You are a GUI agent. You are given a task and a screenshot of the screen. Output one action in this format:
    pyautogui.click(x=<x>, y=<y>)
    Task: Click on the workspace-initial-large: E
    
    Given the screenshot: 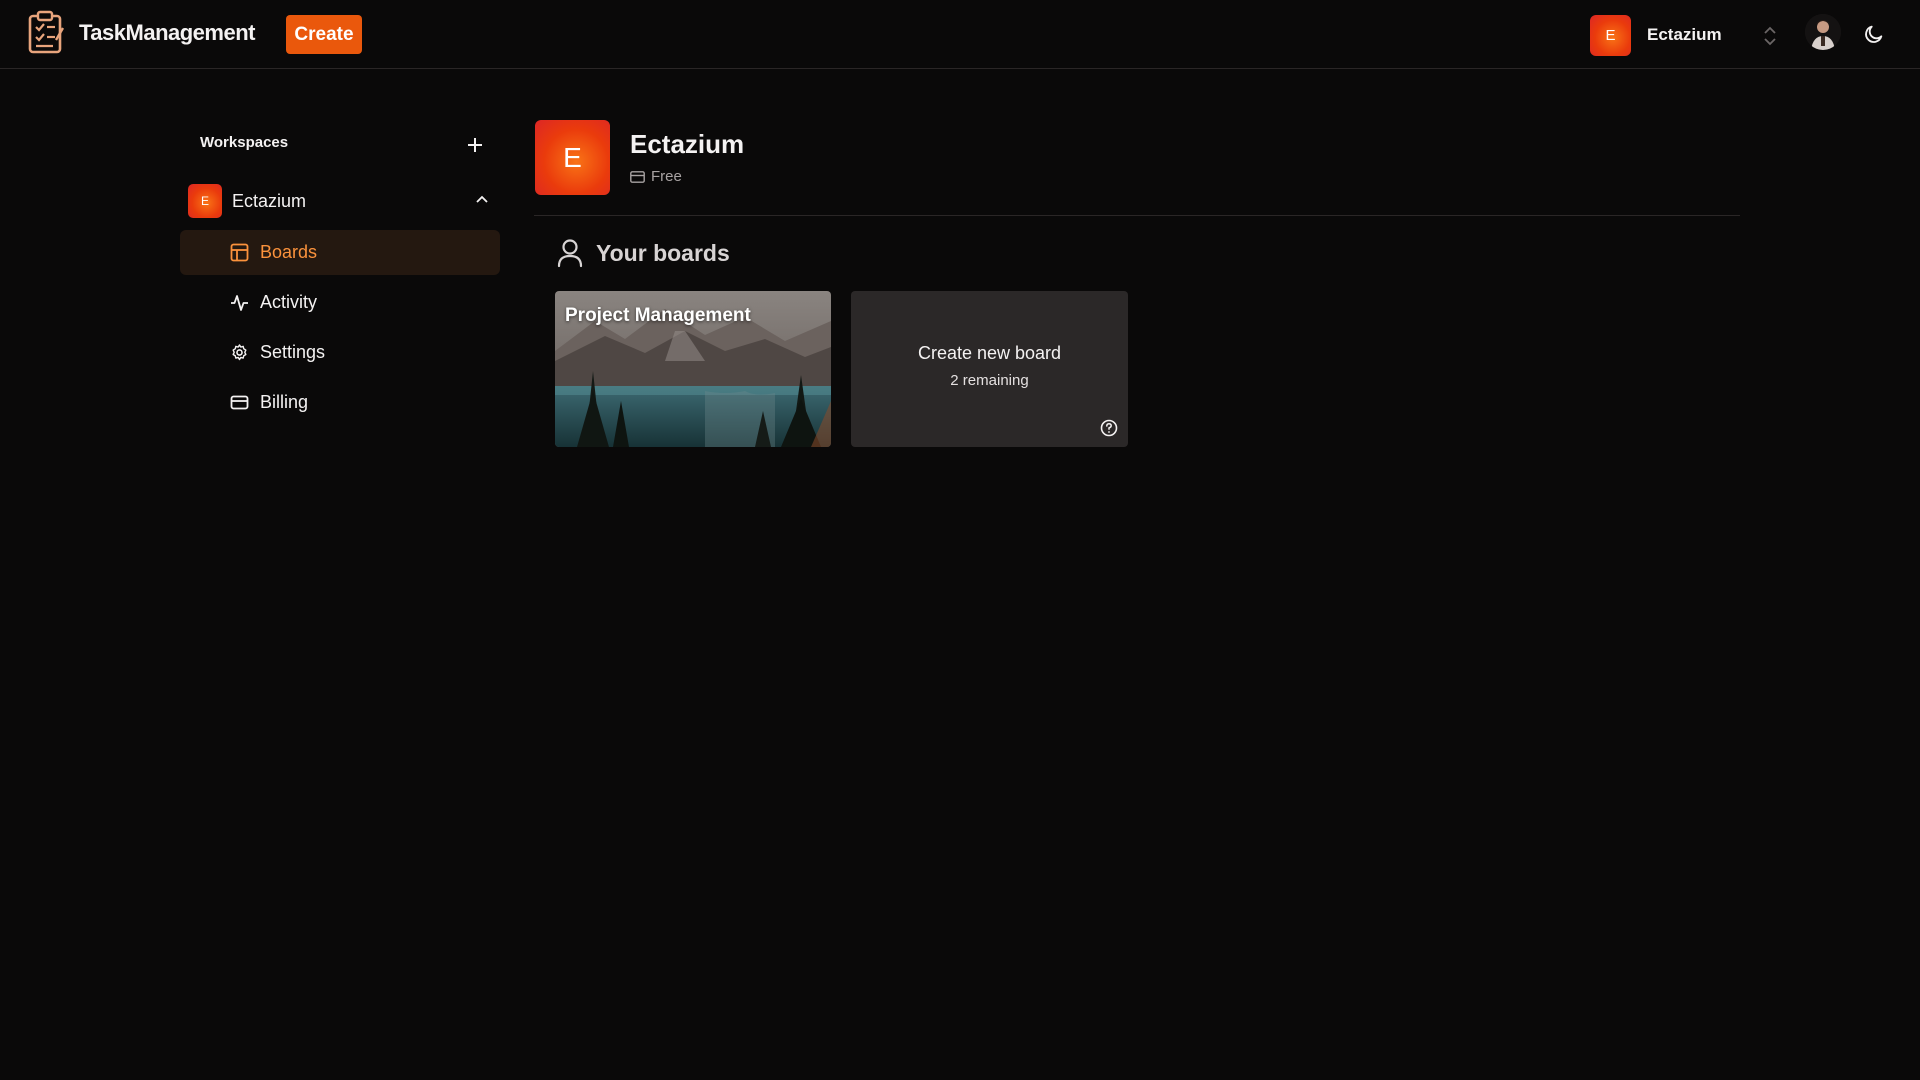 What is the action you would take?
    pyautogui.click(x=572, y=157)
    